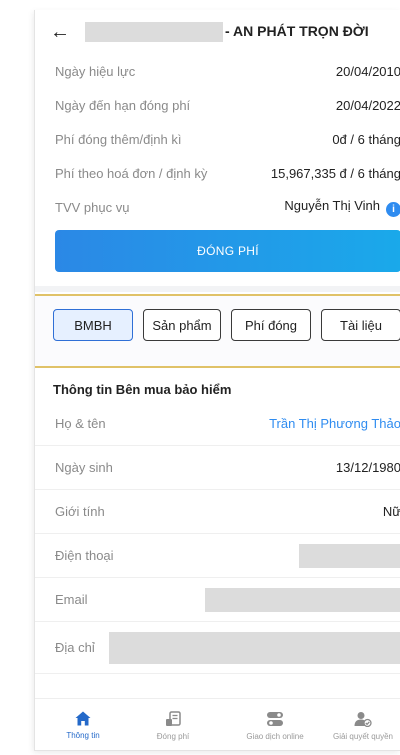 This screenshot has width=400, height=755. I want to click on tab-product: Sản phẩm, so click(182, 325).